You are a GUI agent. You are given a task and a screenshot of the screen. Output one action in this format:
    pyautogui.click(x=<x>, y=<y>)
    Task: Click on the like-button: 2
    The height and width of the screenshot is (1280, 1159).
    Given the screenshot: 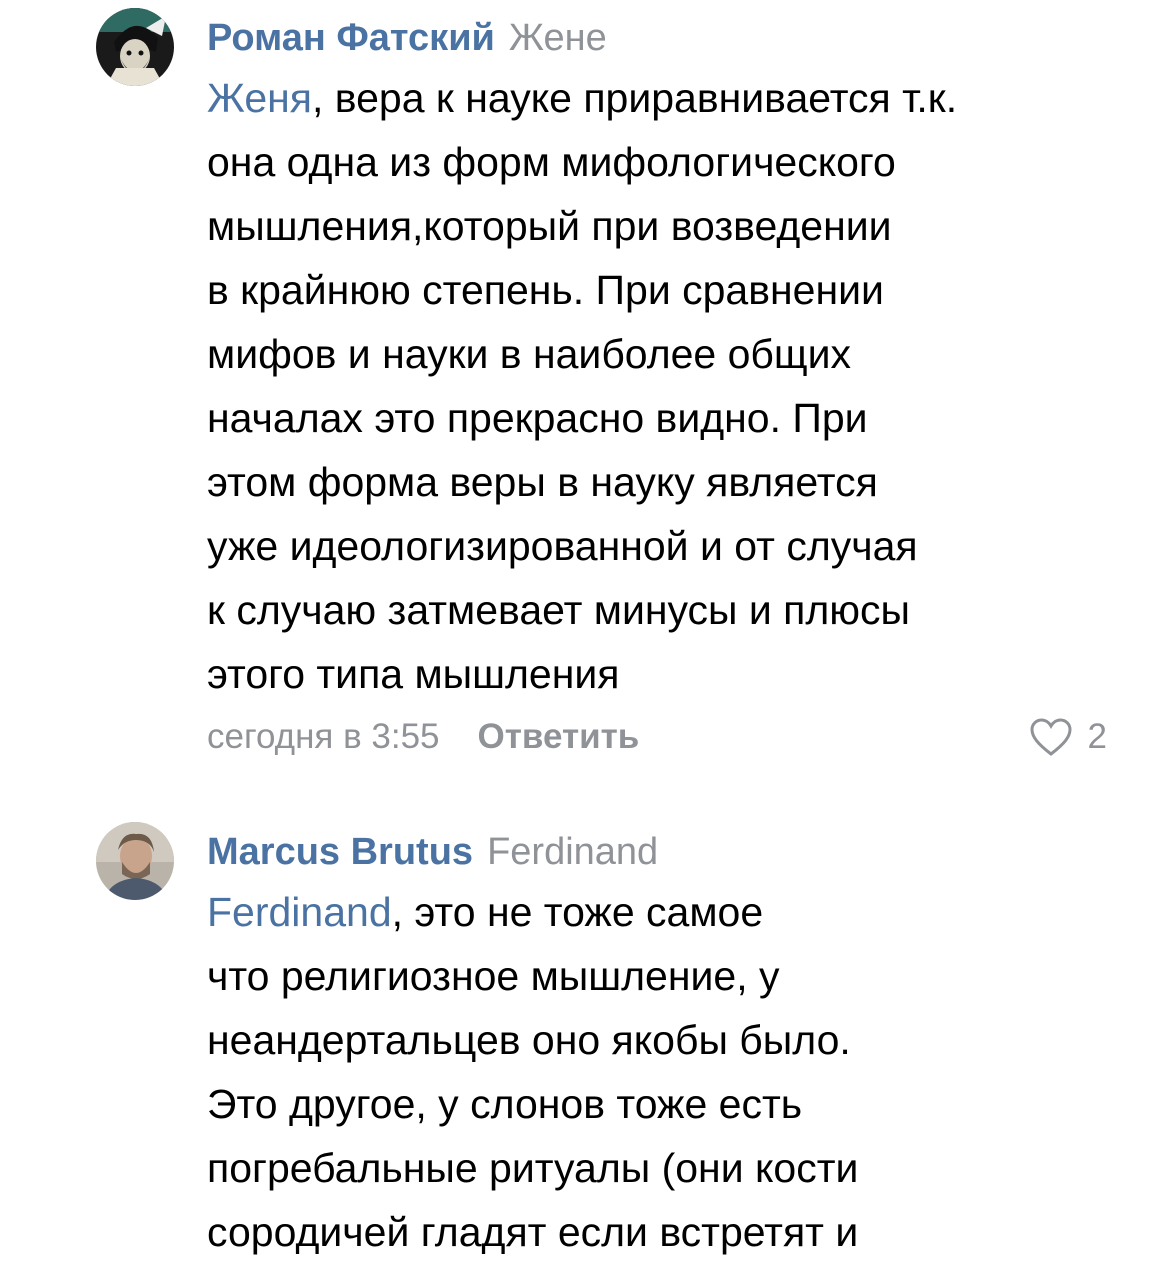 What is the action you would take?
    pyautogui.click(x=1067, y=737)
    